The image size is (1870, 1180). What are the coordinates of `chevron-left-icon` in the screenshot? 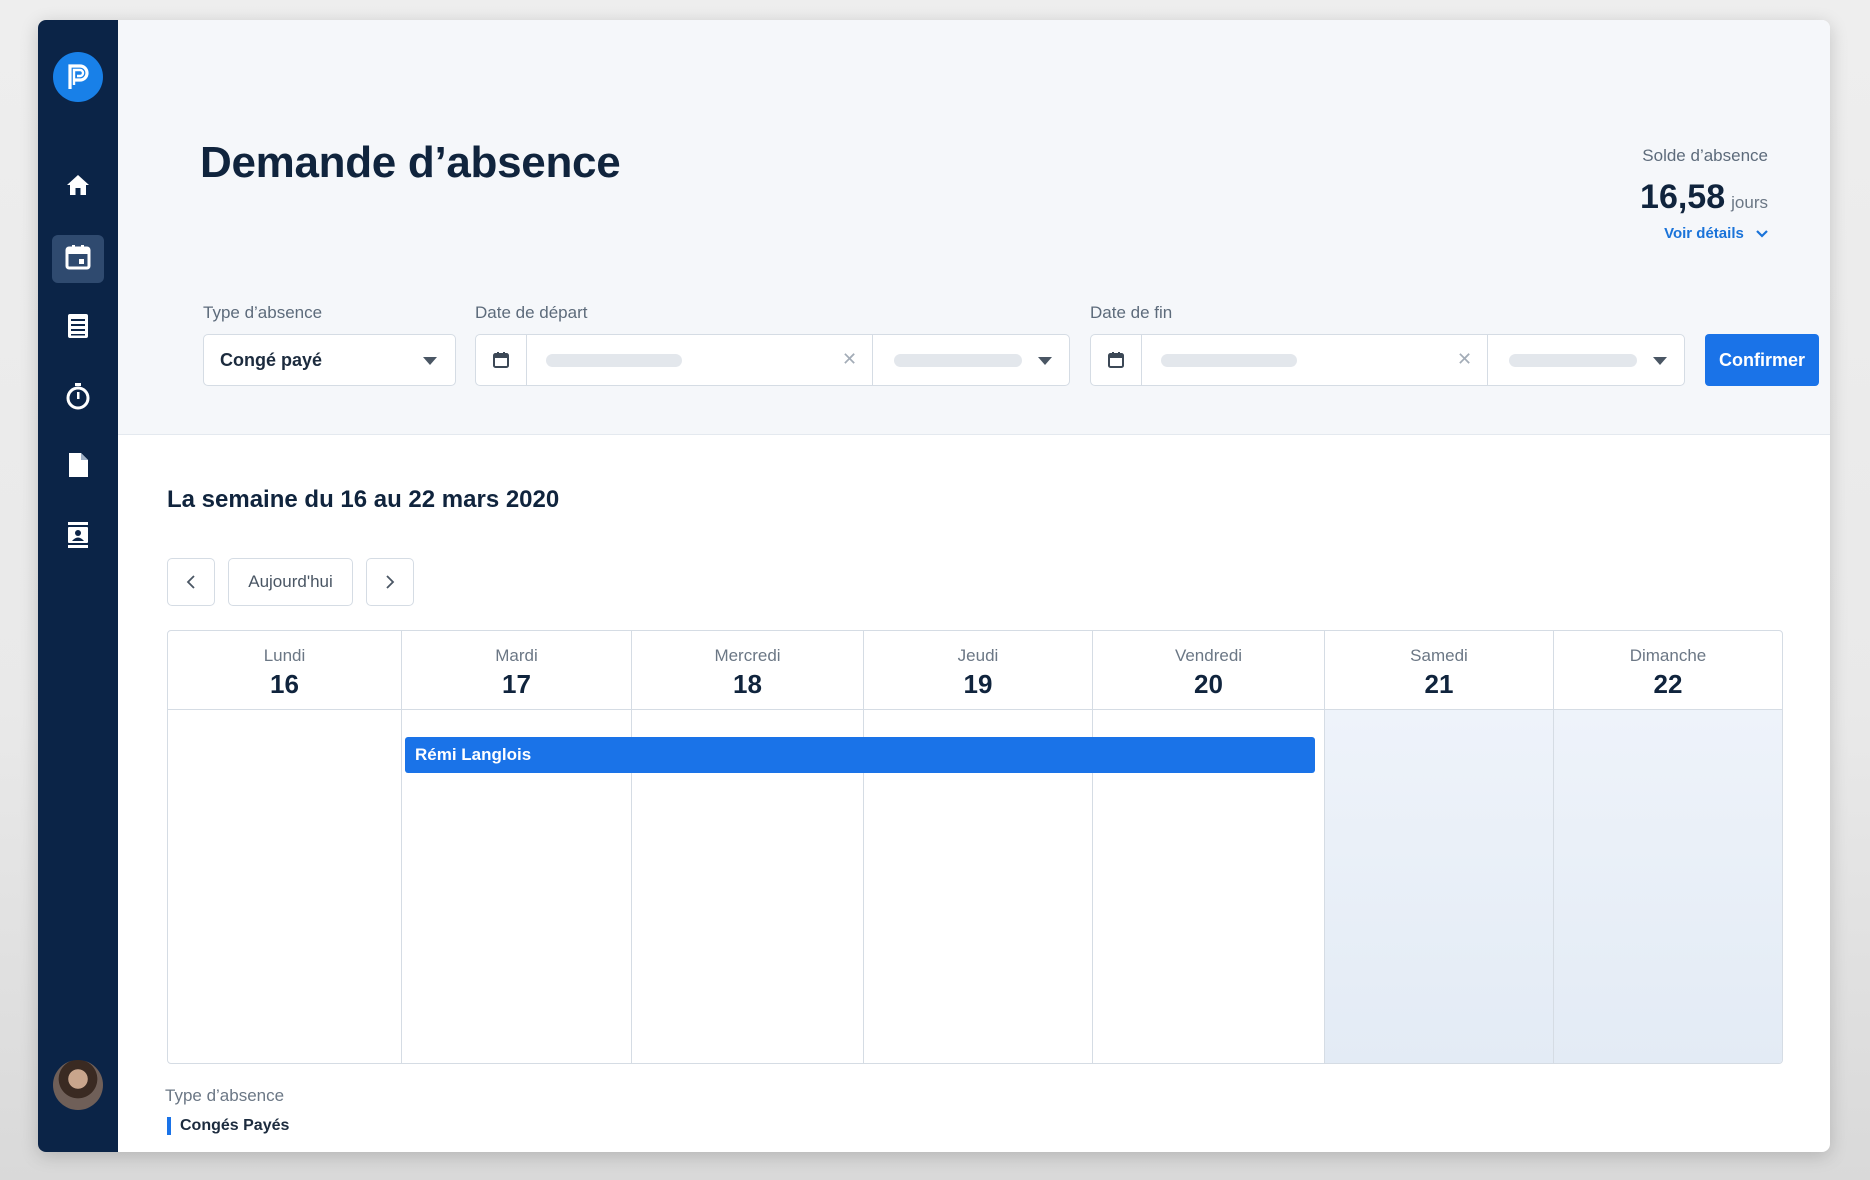 It's located at (190, 582).